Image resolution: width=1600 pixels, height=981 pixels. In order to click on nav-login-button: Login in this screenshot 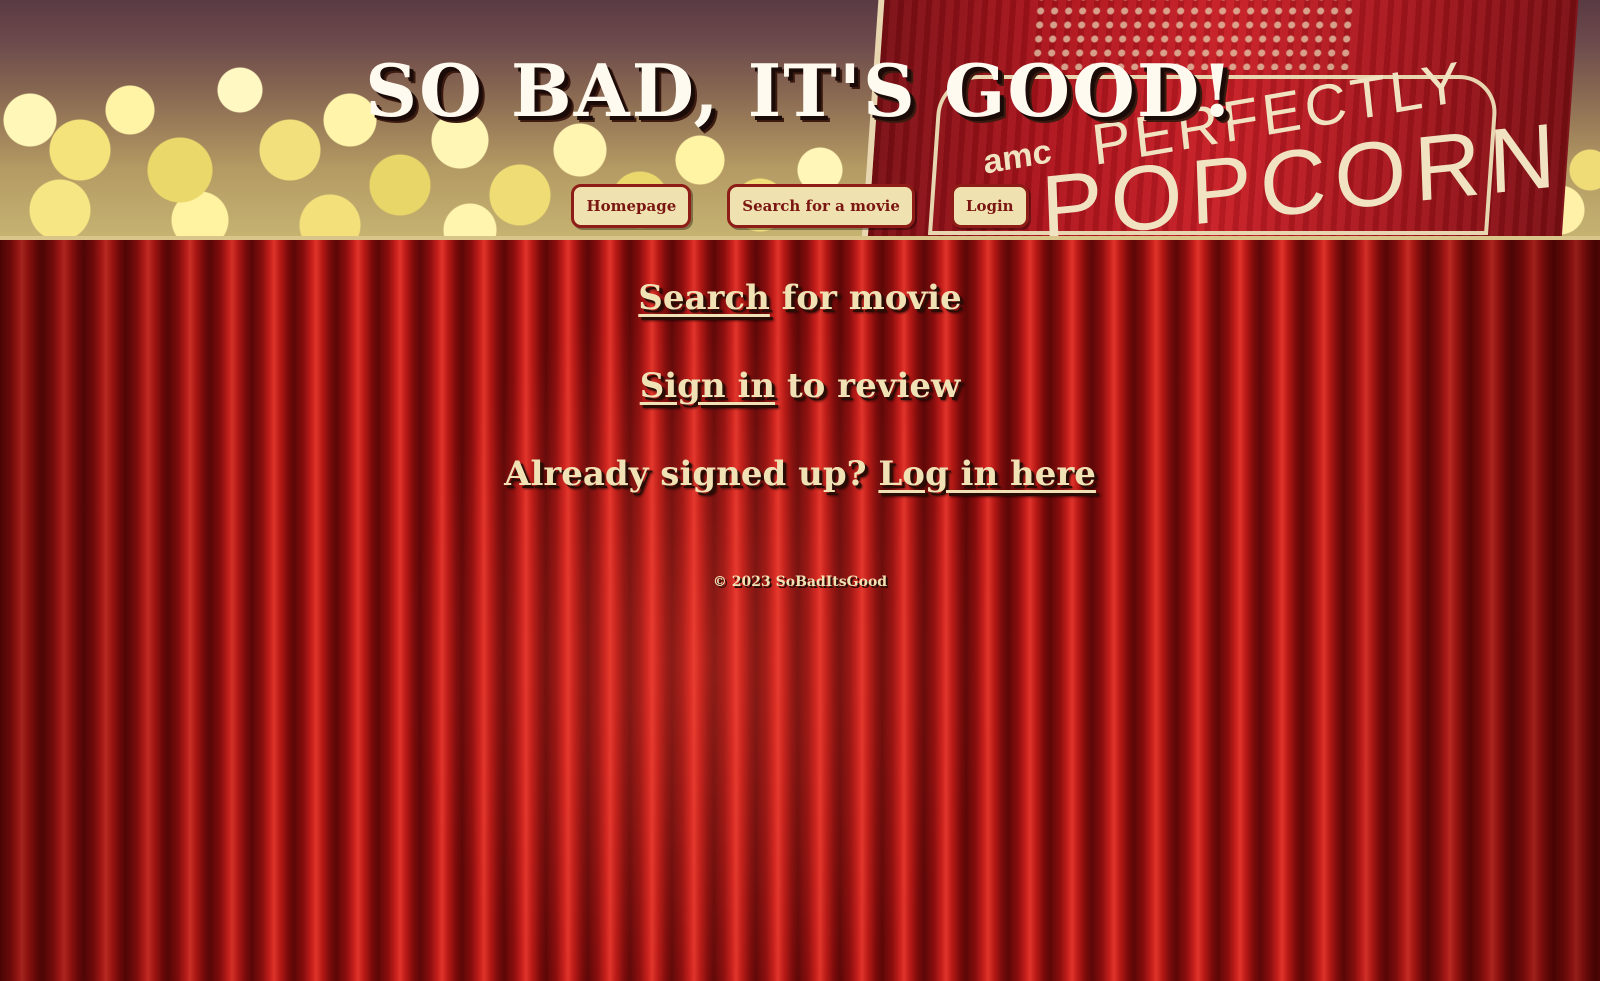, I will do `click(989, 206)`.